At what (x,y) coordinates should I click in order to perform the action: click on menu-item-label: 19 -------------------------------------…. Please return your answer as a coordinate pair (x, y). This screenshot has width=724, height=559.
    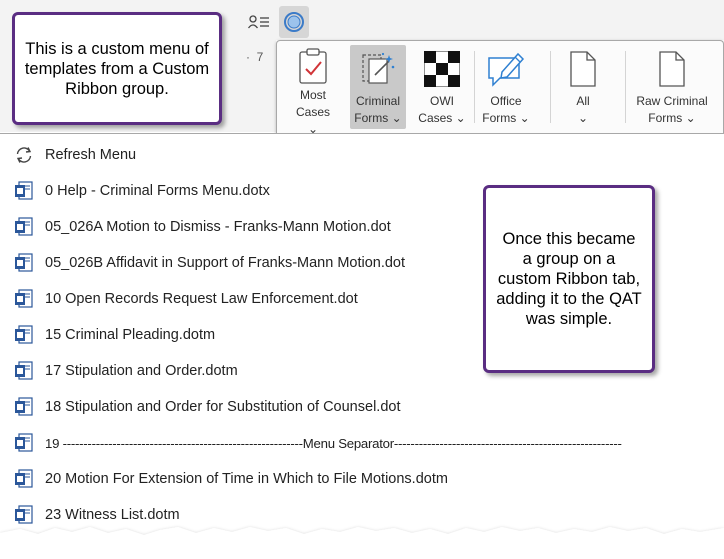
    Looking at the image, I should click on (333, 443).